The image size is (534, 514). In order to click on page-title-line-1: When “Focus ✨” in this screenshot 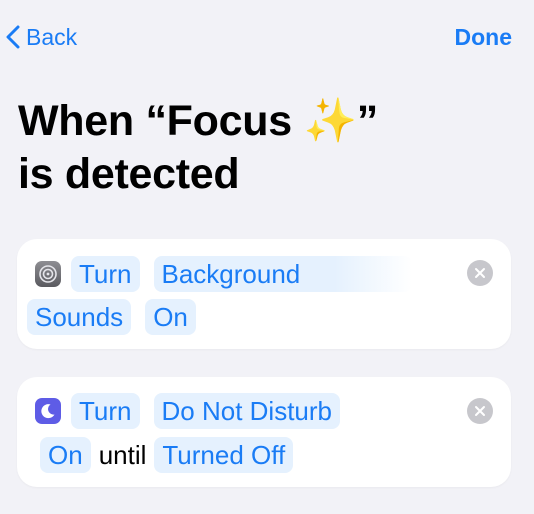, I will do `click(198, 121)`.